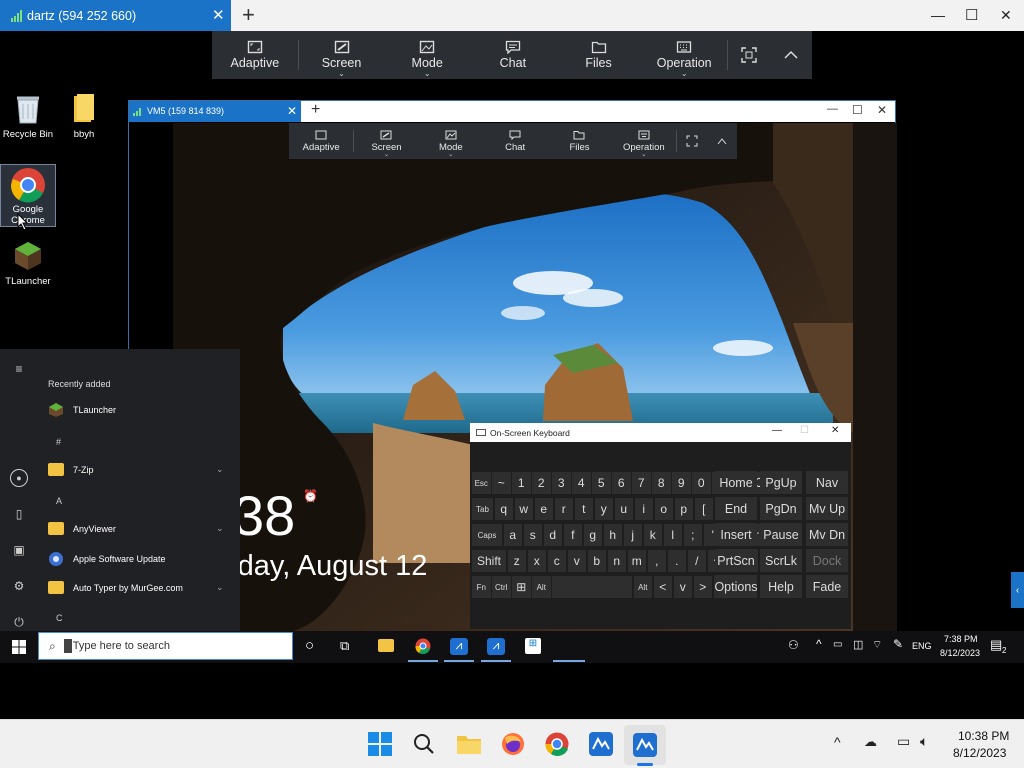 This screenshot has width=1024, height=768. I want to click on osk-key: 4, so click(581, 483).